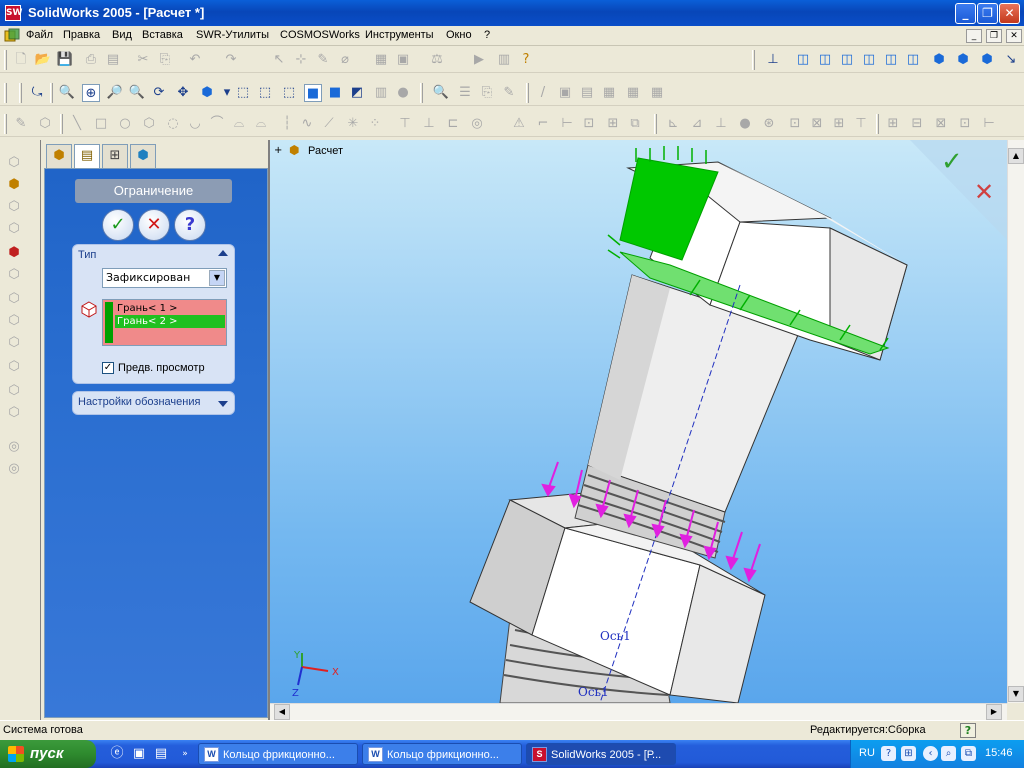 The image size is (1024, 768). I want to click on insert-component-icon: ⊞, so click(893, 124).